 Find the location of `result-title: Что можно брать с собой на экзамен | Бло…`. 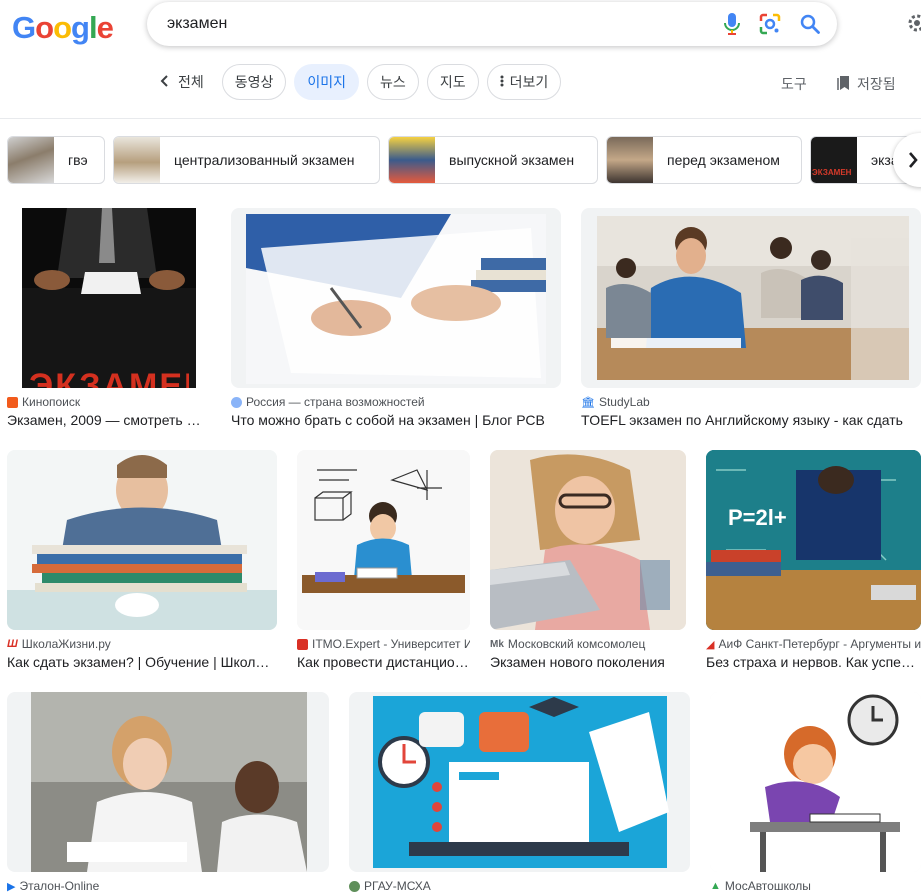

result-title: Что можно брать с собой на экзамен | Бло… is located at coordinates (396, 420).